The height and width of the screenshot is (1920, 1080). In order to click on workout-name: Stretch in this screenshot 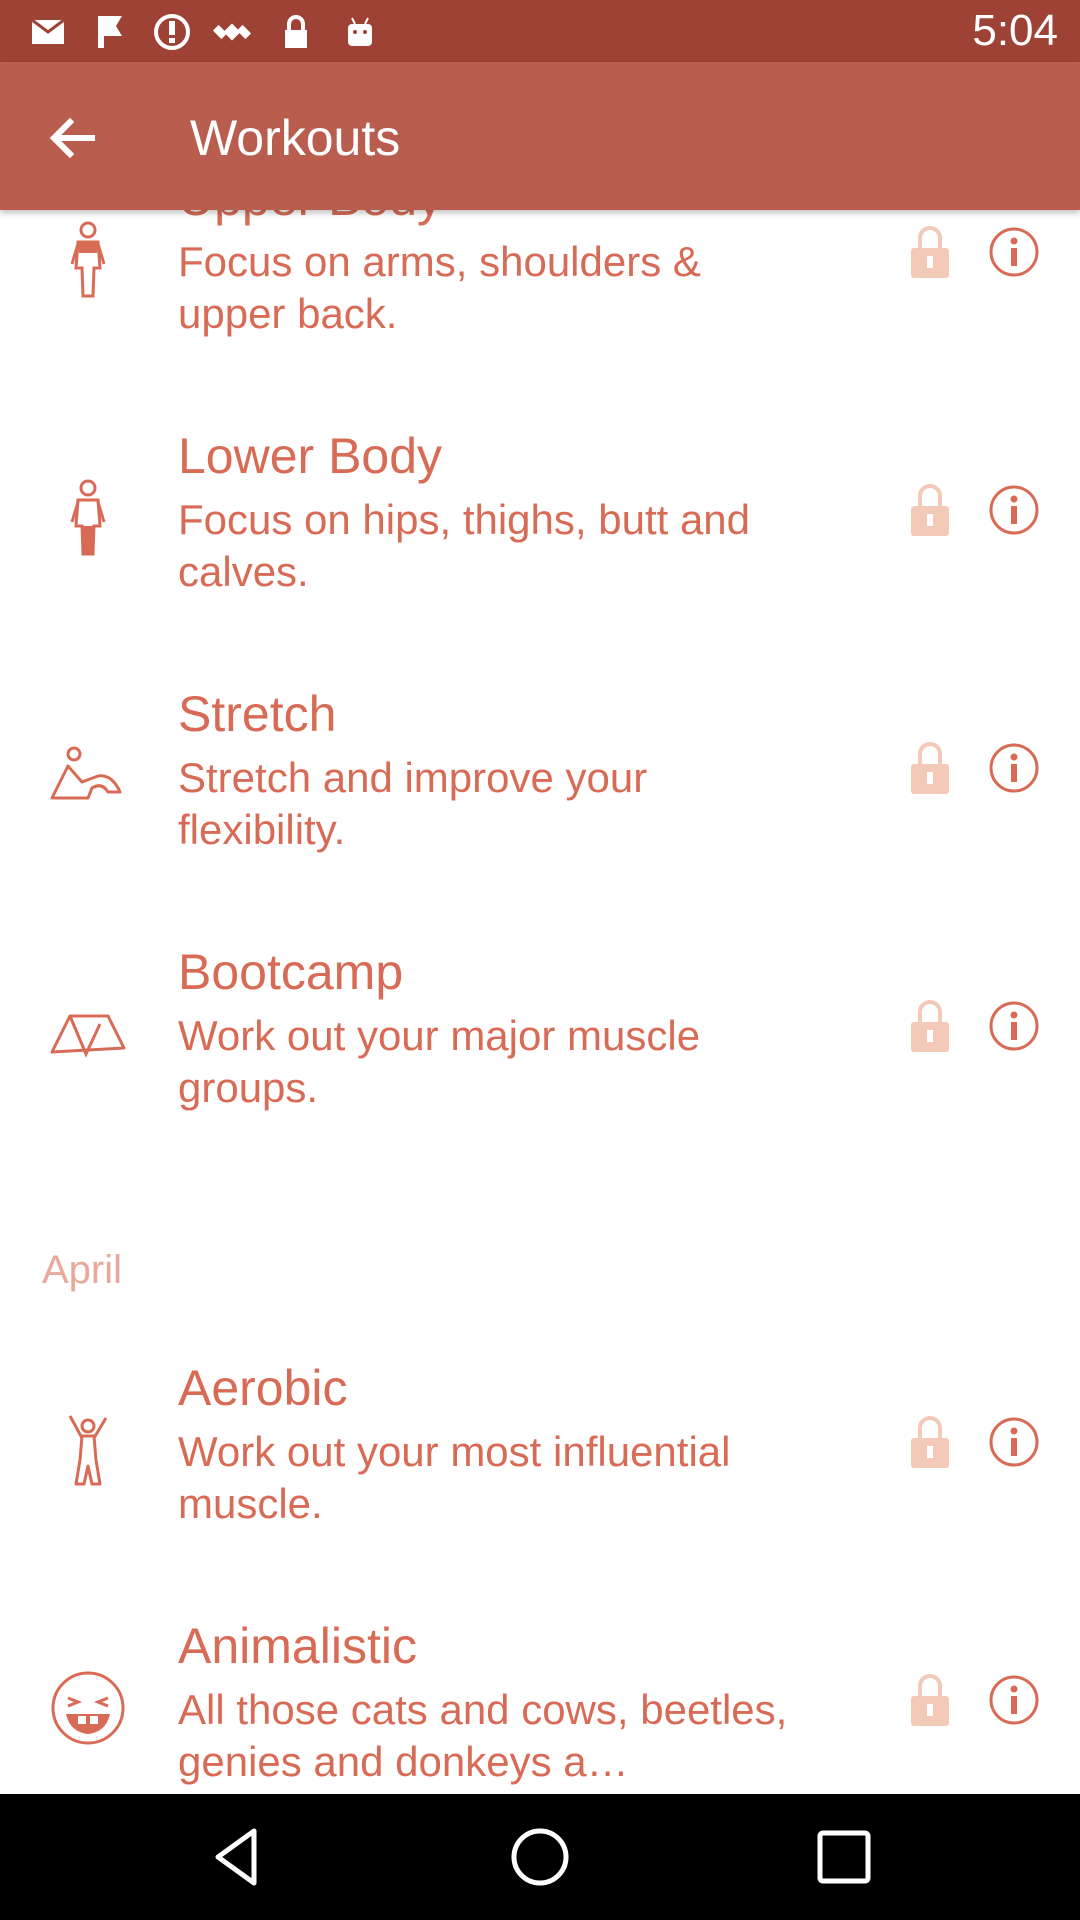, I will do `click(257, 714)`.